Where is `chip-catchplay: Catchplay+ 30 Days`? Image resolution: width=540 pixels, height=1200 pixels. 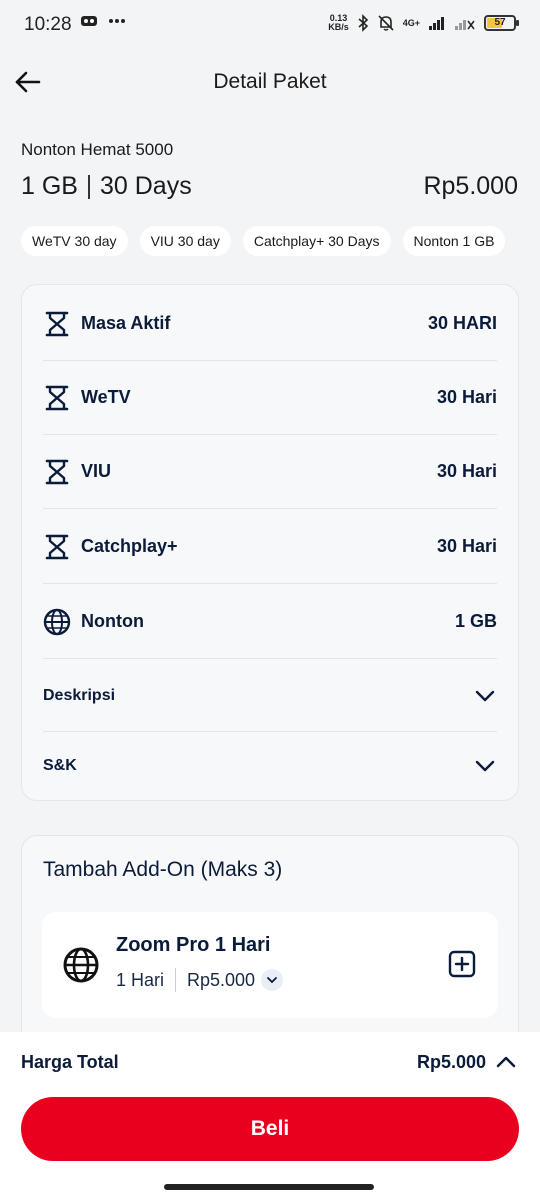 chip-catchplay: Catchplay+ 30 Days is located at coordinates (316, 241).